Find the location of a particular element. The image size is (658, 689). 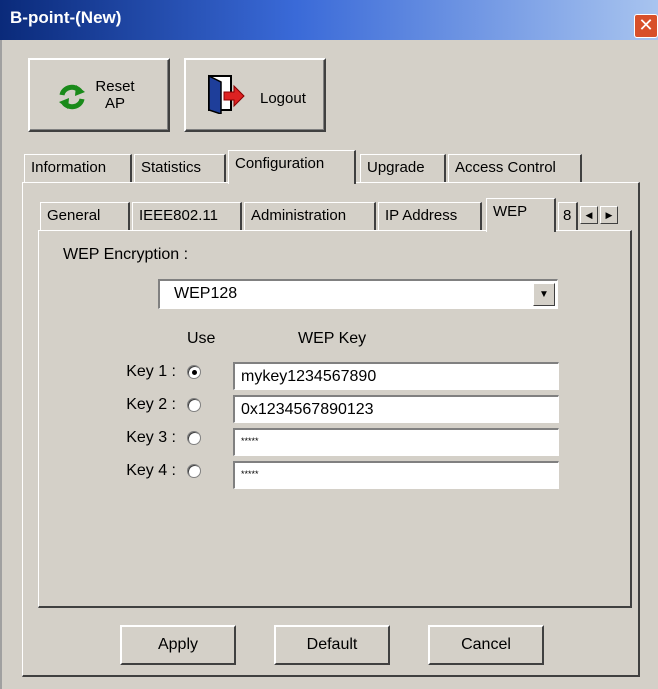

reset-label-line2: AP is located at coordinates (114, 103).